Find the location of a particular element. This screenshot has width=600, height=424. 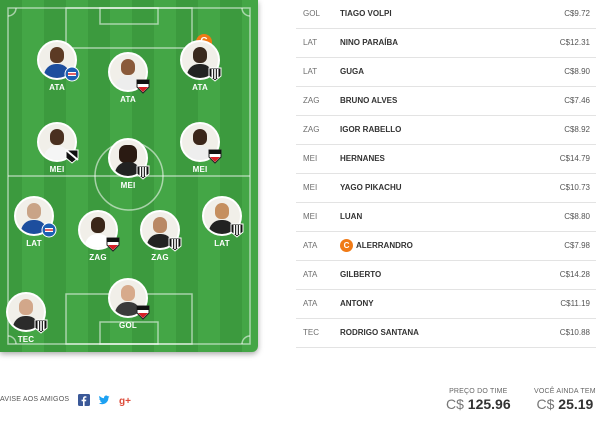

row-price: C$7.46 is located at coordinates (577, 100).